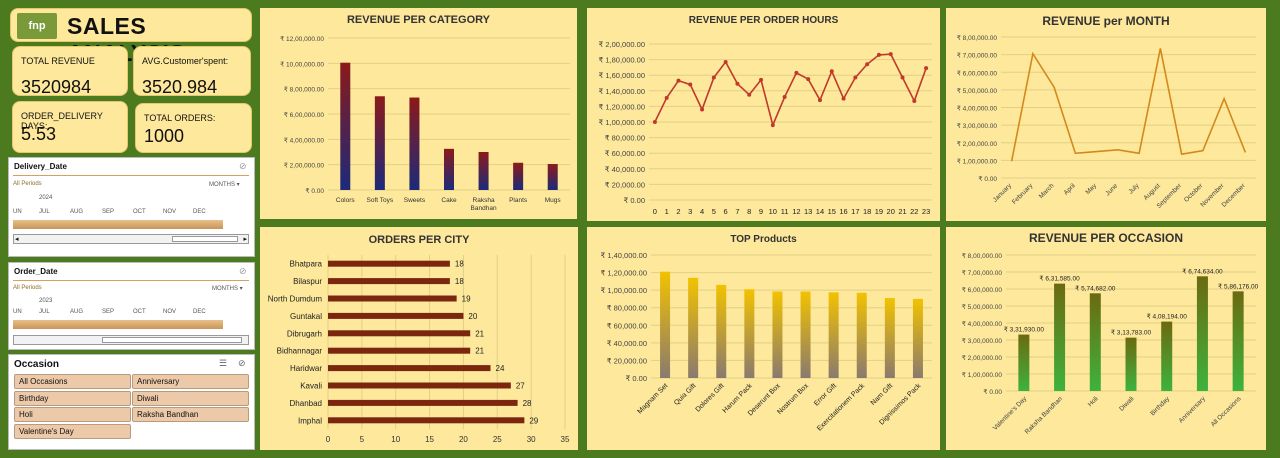  What do you see at coordinates (902, 211) in the screenshot?
I see `x-tick-label: 21` at bounding box center [902, 211].